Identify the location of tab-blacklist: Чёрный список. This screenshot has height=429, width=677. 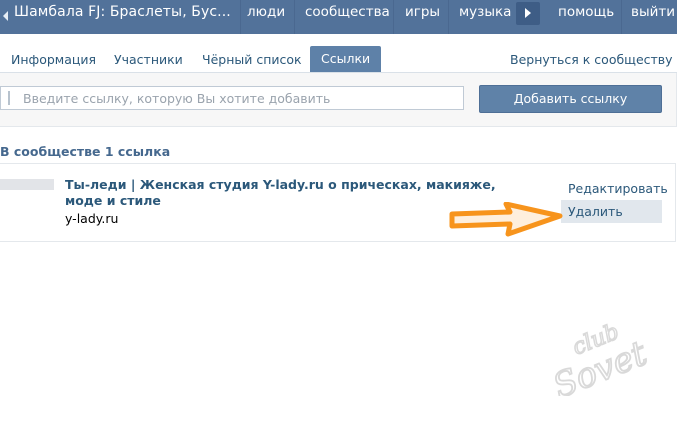
(252, 59).